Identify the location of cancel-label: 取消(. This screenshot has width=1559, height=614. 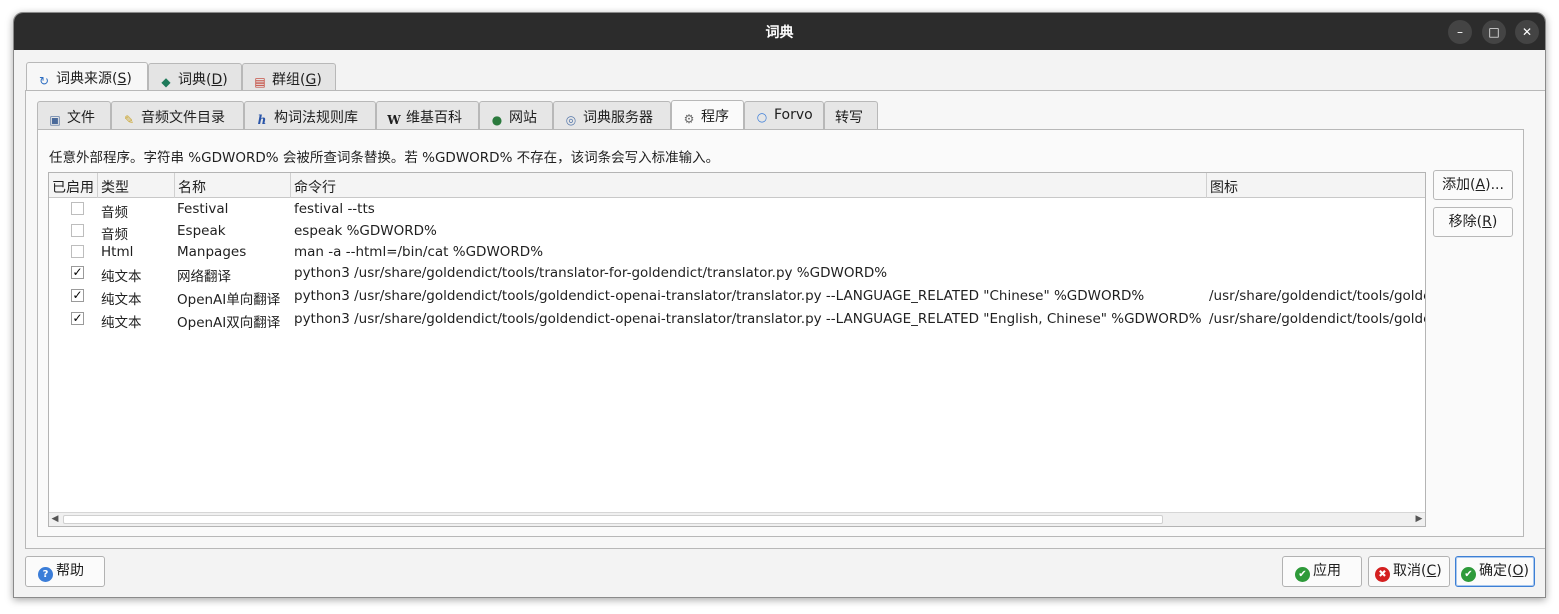
(1410, 571).